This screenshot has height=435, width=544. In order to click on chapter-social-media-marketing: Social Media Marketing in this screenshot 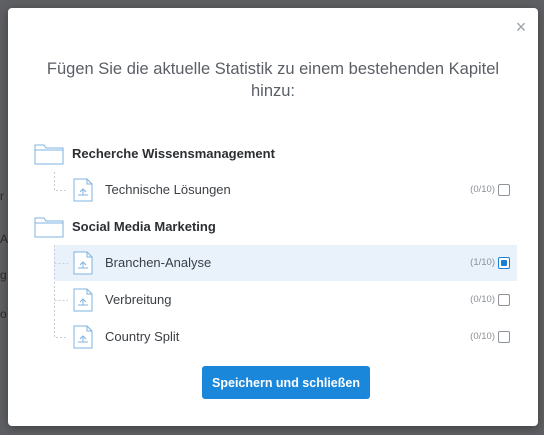, I will do `click(125, 226)`.